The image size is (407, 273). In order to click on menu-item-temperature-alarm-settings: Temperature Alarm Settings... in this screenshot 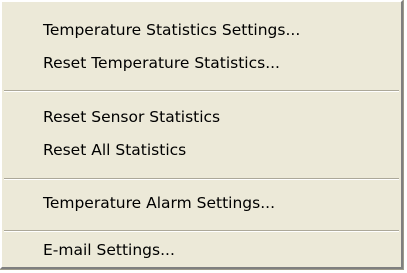, I will do `click(201, 203)`.